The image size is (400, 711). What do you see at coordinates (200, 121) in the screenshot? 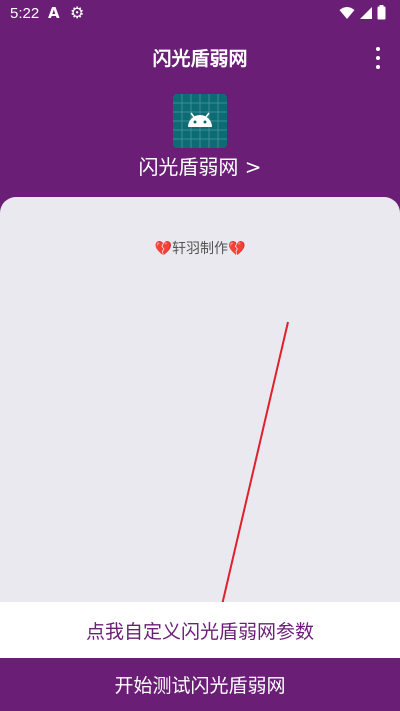
I see `android-app-icon` at bounding box center [200, 121].